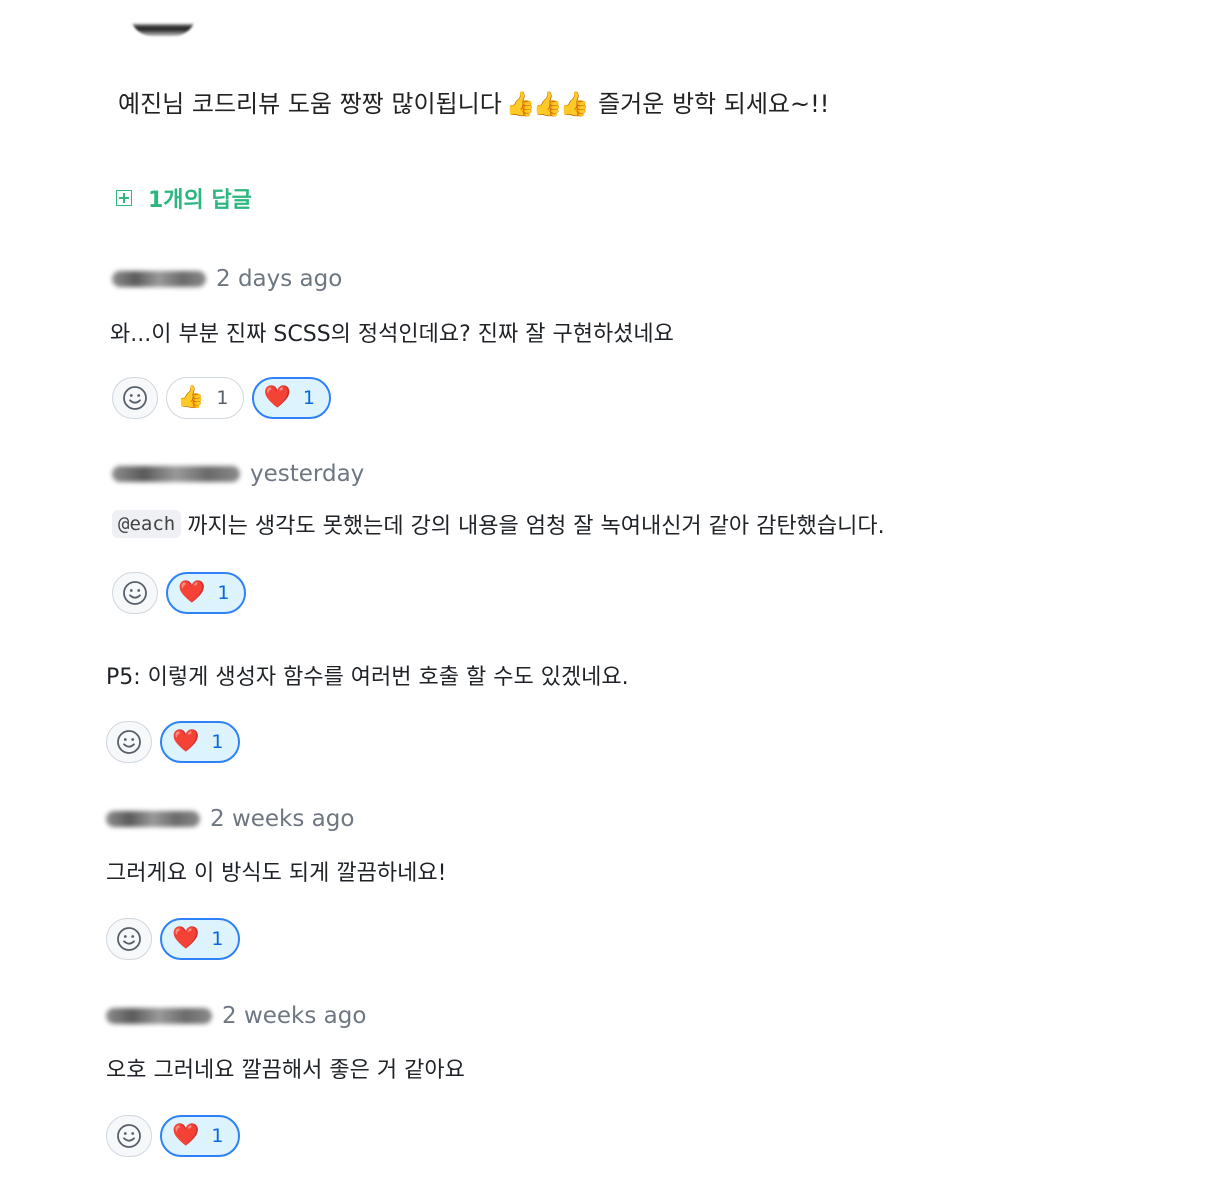  What do you see at coordinates (367, 677) in the screenshot?
I see `reply-text: P5: 이렇게 생성자 함수를 여러번 호출 할 수도 있겠네요.` at bounding box center [367, 677].